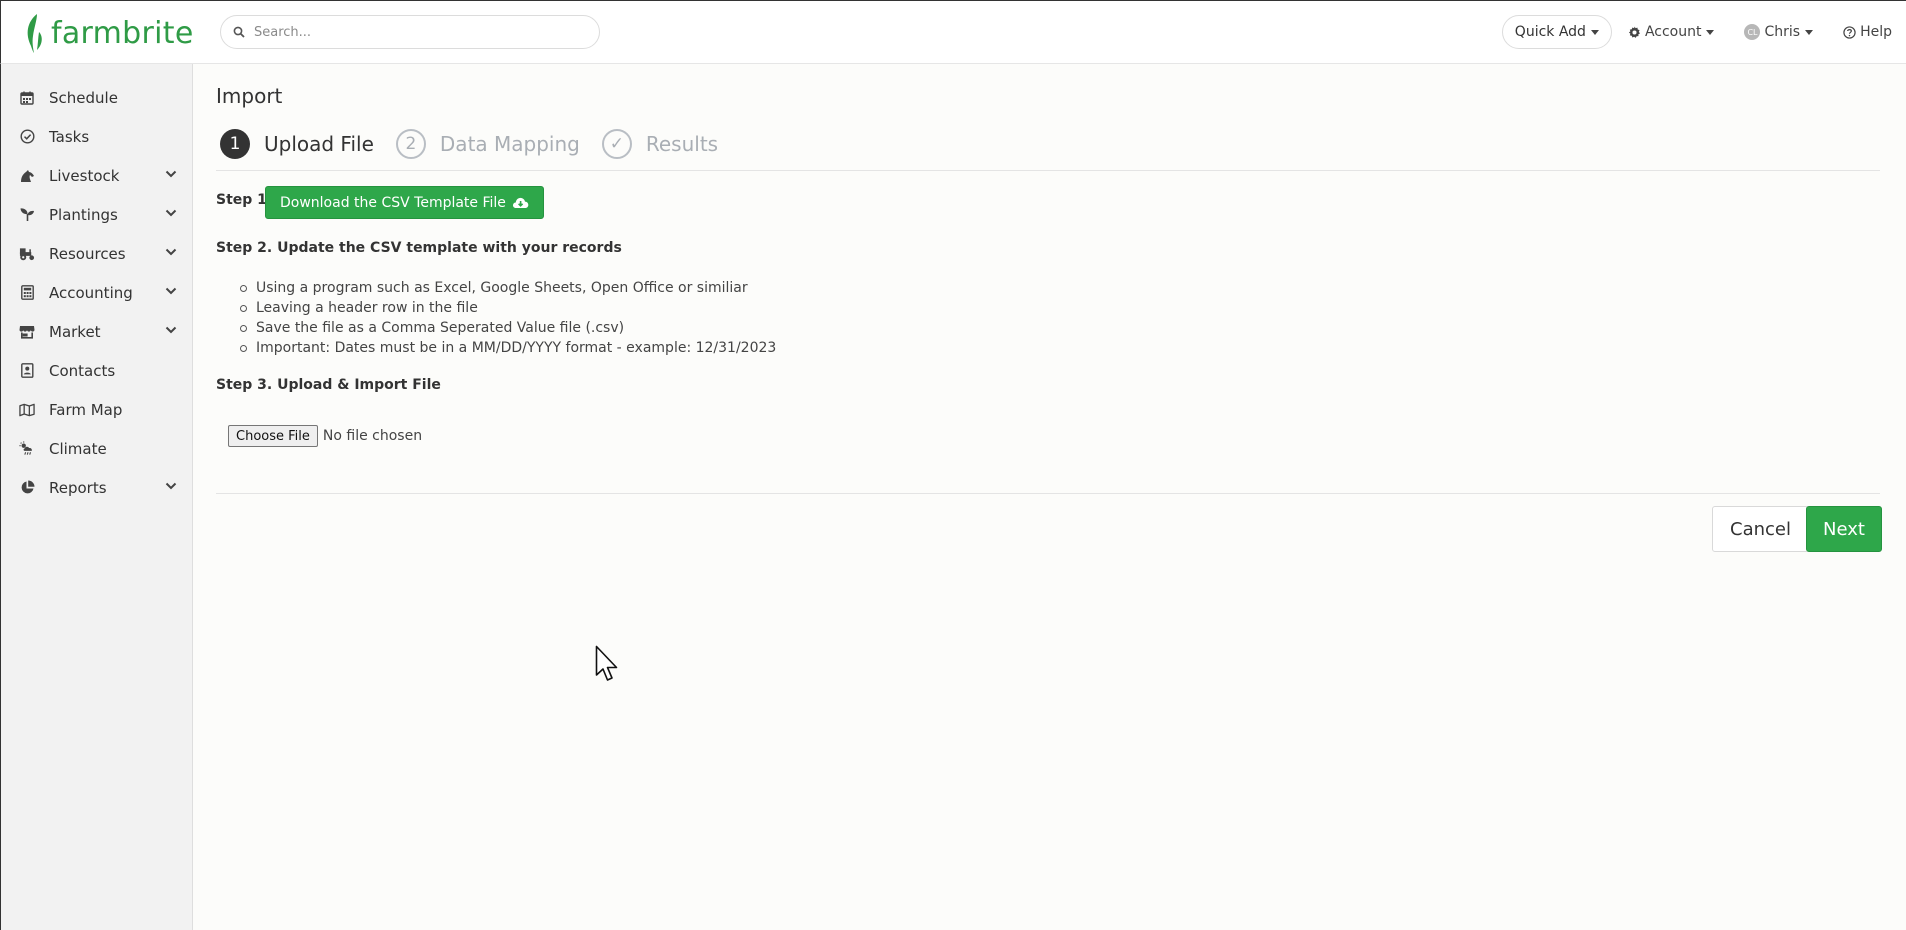 The height and width of the screenshot is (930, 1906). What do you see at coordinates (606, 663) in the screenshot?
I see `mouse-cursor-icon` at bounding box center [606, 663].